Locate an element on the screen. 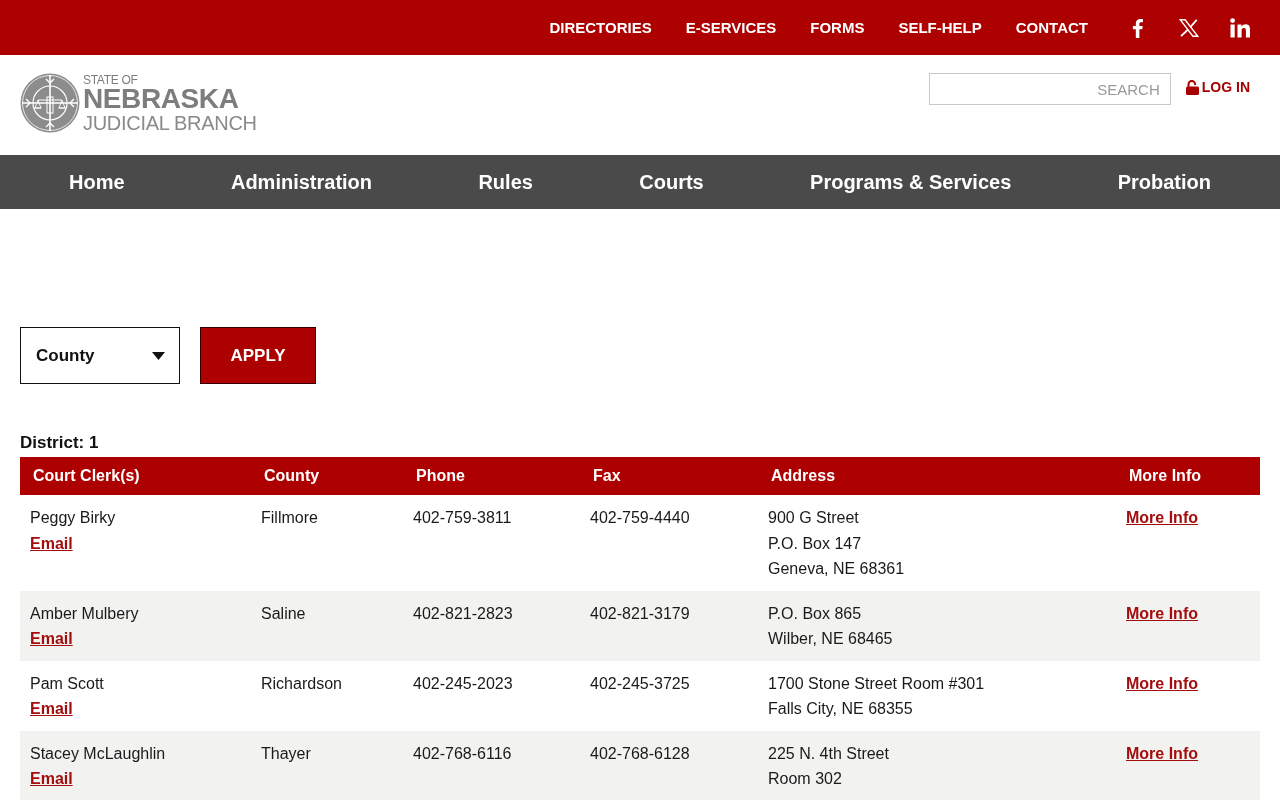 Image resolution: width=1280 pixels, height=800 pixels. district-heading: District: 1 is located at coordinates (60, 443).